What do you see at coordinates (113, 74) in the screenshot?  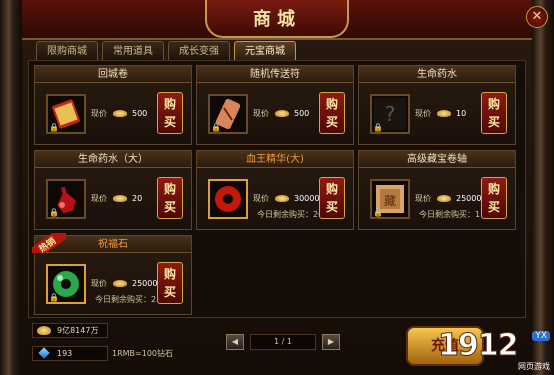 I see `item-name: 回城卷` at bounding box center [113, 74].